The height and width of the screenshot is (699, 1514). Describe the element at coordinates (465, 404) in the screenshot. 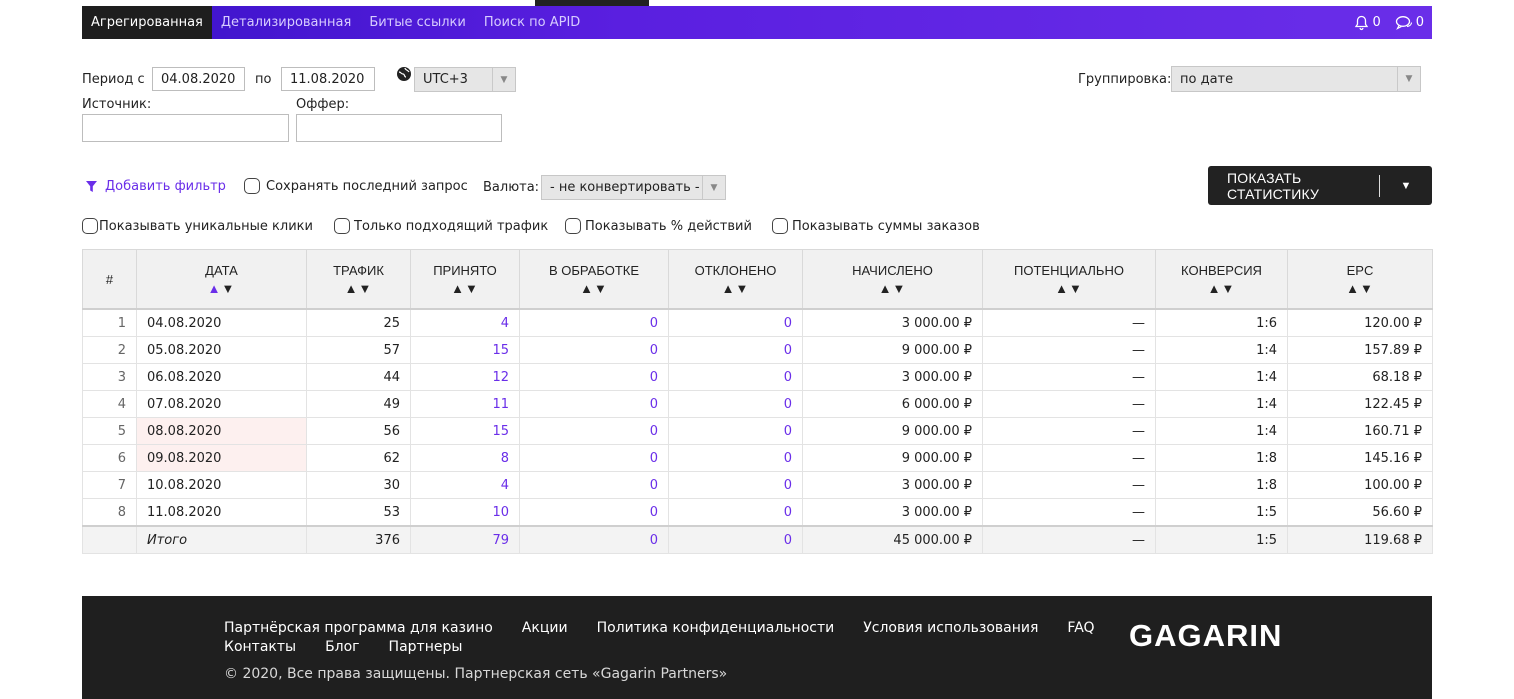

I see `cell-accepted: 11` at that location.